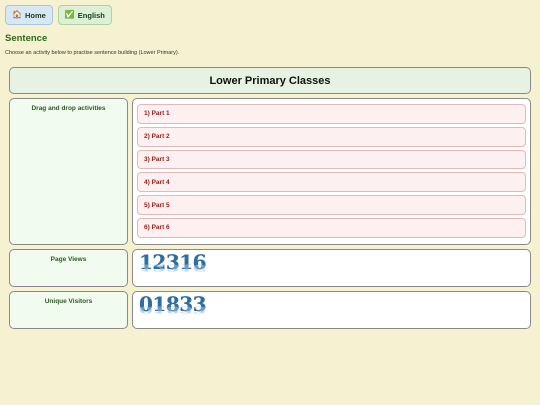 Image resolution: width=540 pixels, height=405 pixels. I want to click on activities-label: Drag and drop activities, so click(68, 108).